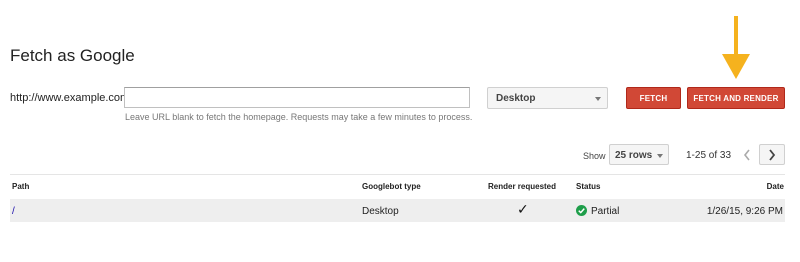  Describe the element at coordinates (391, 186) in the screenshot. I see `column-header-googlebot-type: Googlebot type` at that location.